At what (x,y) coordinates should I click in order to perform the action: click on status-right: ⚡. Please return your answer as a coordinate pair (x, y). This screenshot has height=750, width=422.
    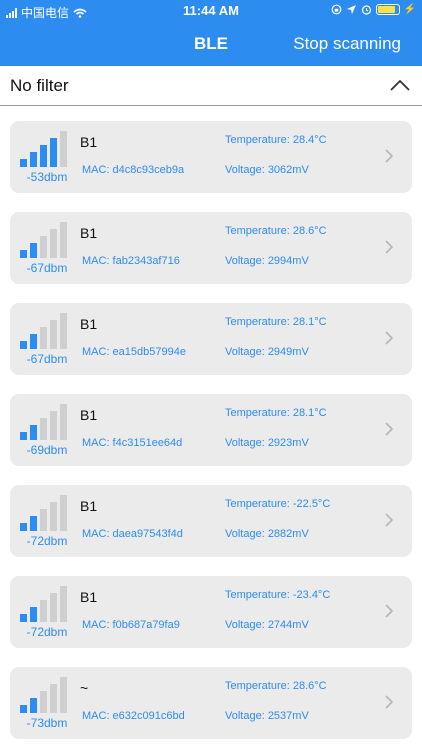
    Looking at the image, I should click on (373, 9).